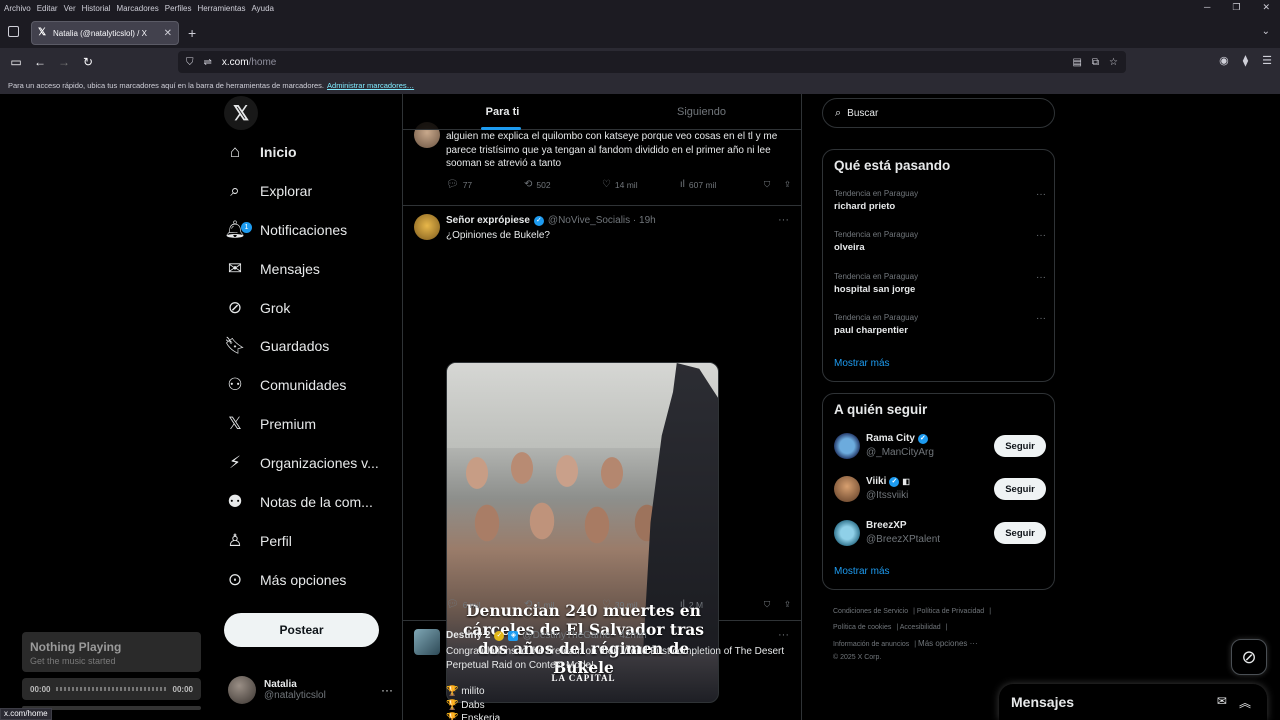 This screenshot has width=1280, height=720. I want to click on new-tab-icon: +, so click(192, 33).